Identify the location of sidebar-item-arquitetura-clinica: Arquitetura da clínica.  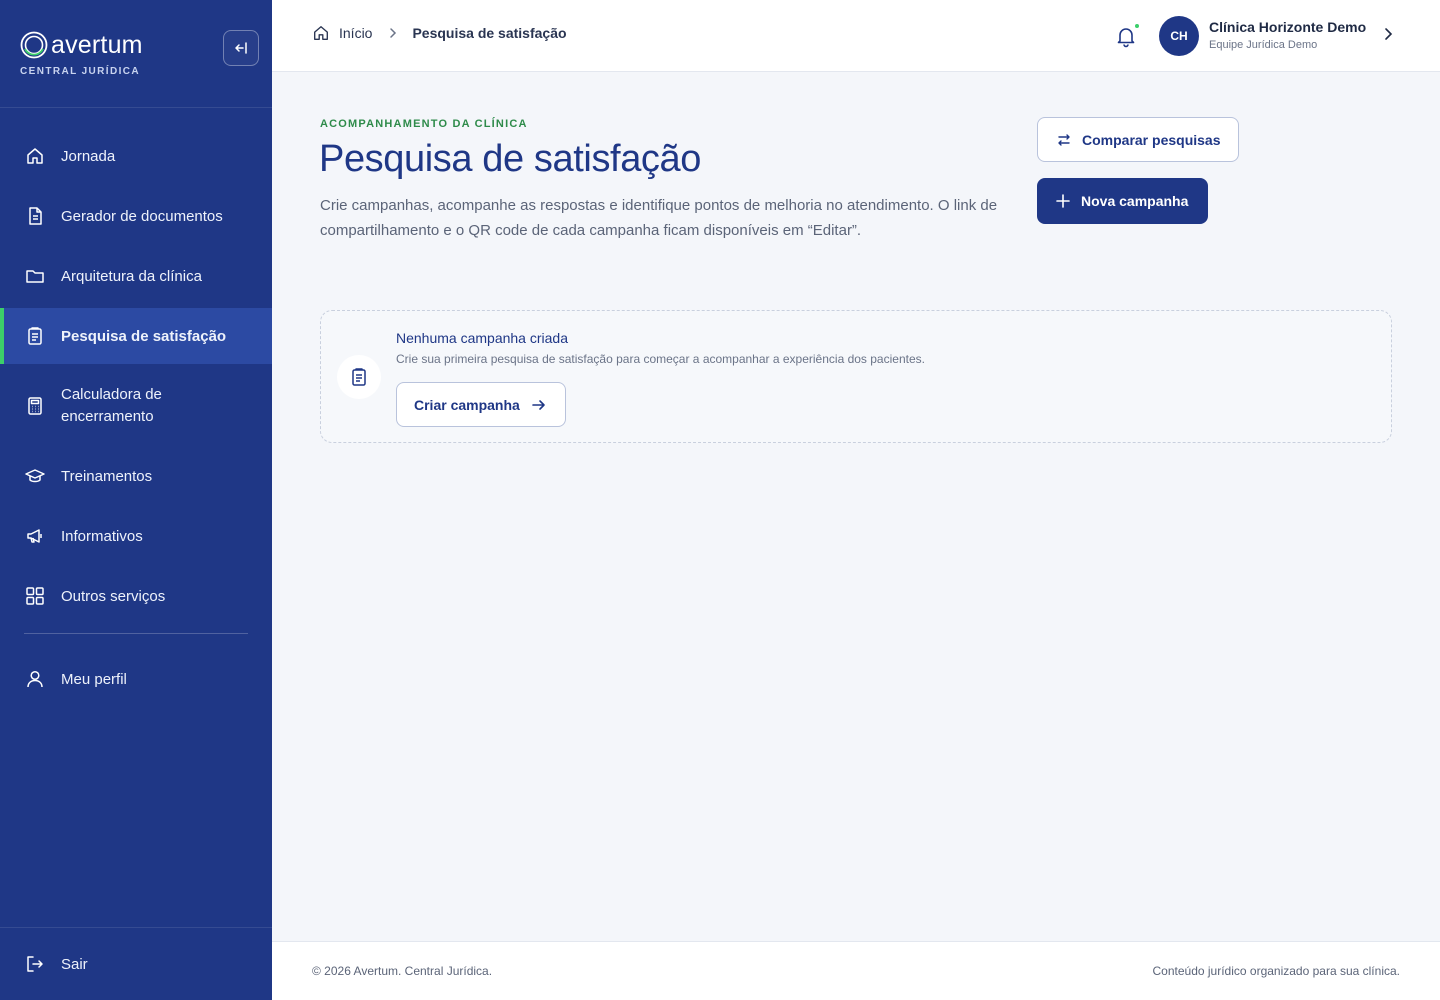
(136, 276).